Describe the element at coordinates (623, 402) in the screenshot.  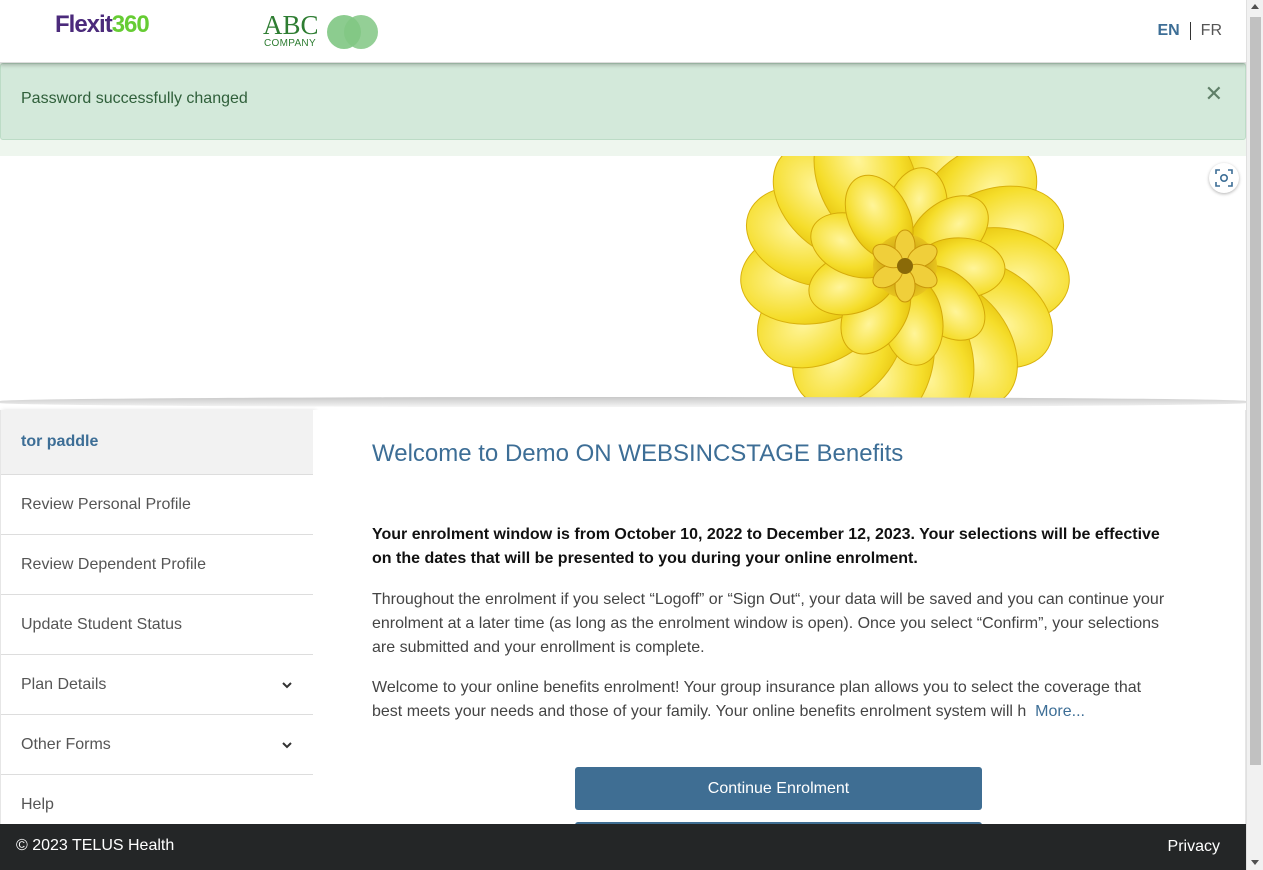
I see `hero-divider-shadow` at that location.